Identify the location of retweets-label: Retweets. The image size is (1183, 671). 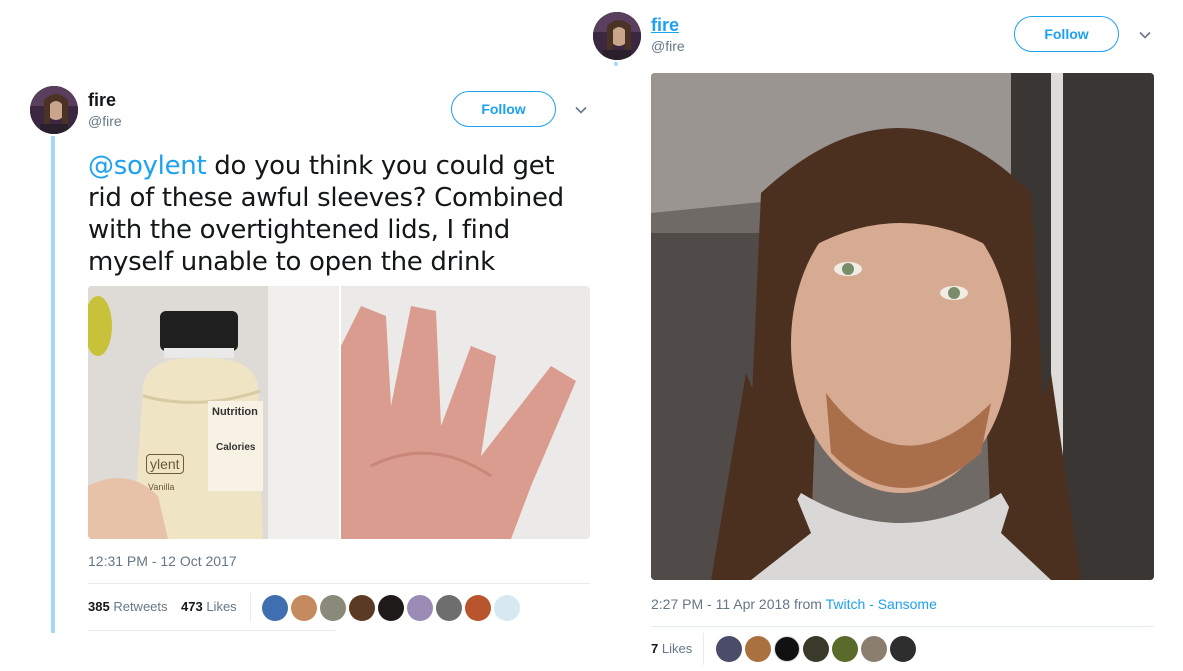
(140, 606).